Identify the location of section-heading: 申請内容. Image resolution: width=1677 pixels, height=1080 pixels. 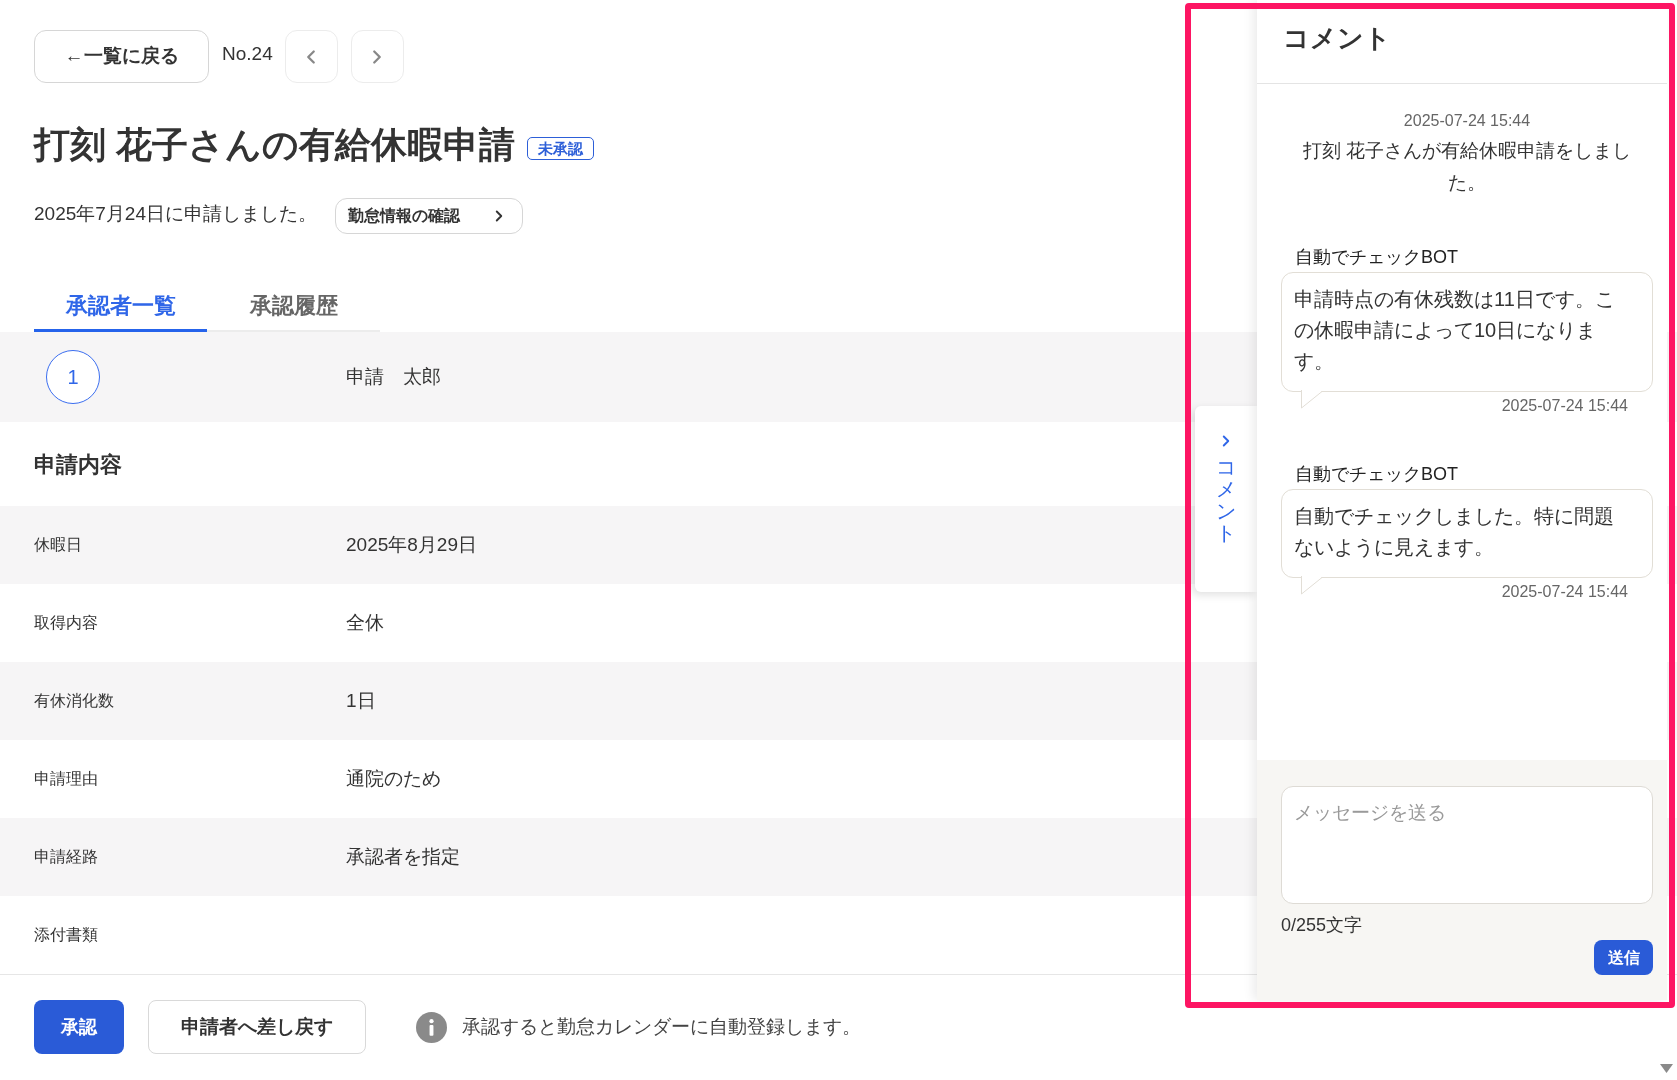
(78, 464).